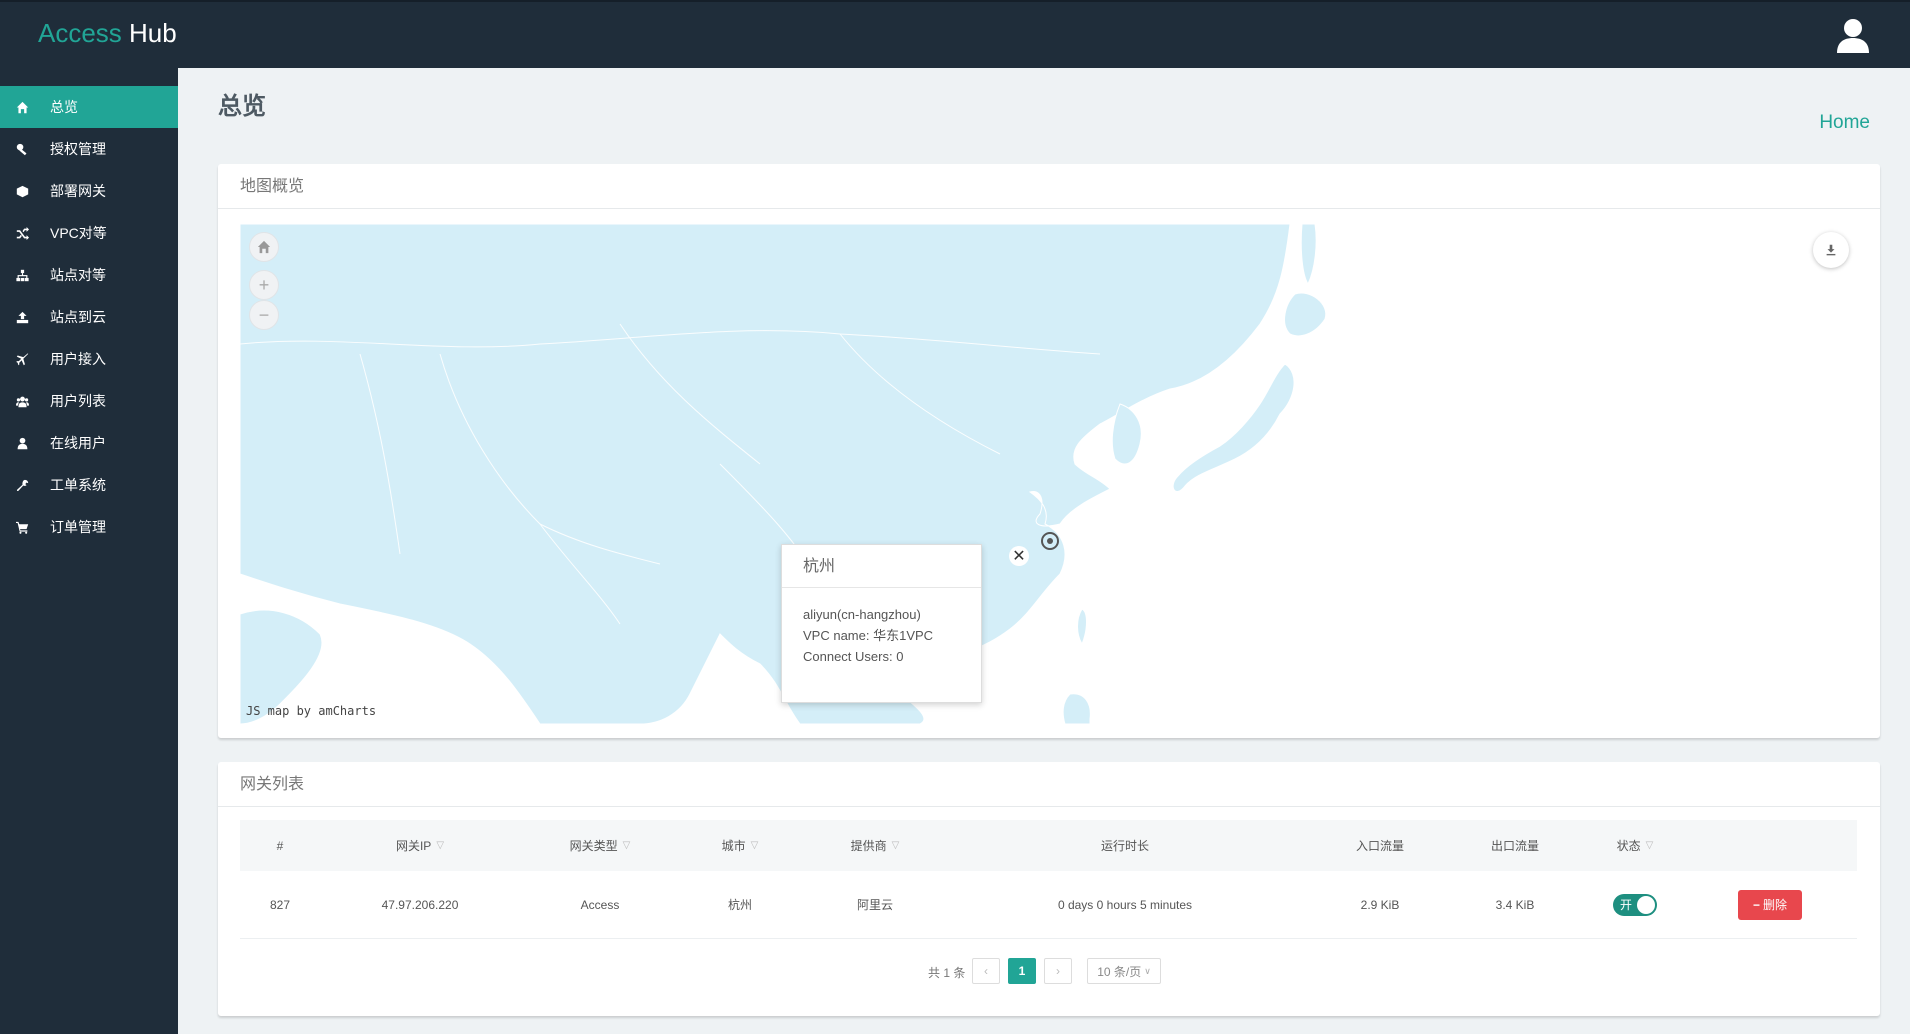 The width and height of the screenshot is (1910, 1034). Describe the element at coordinates (84, 33) in the screenshot. I see `brand-access: Access` at that location.